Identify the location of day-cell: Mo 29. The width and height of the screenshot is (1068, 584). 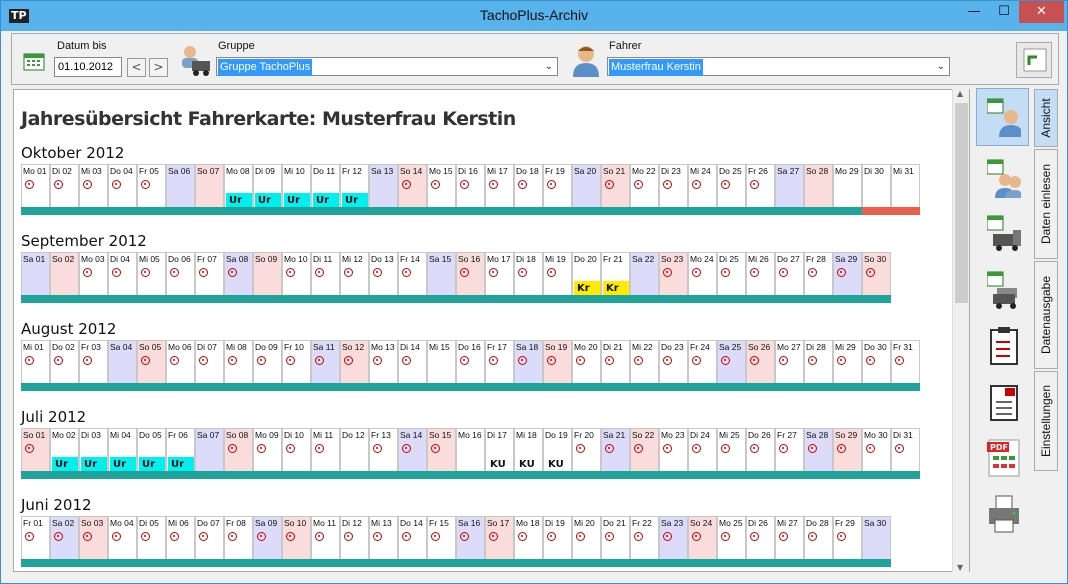
(847, 186).